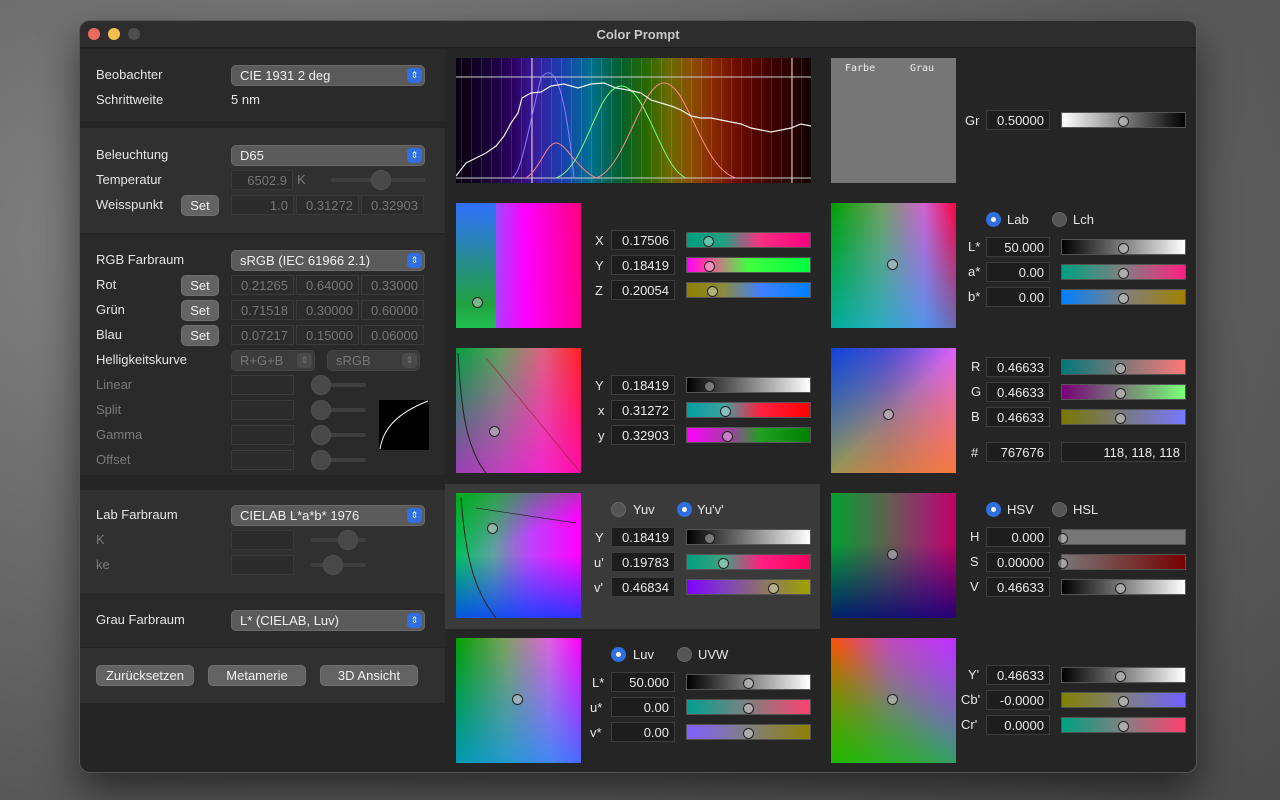 The image size is (1280, 800). Describe the element at coordinates (1018, 700) in the screenshot. I see `ycbcr-cb-field: -0.0000` at that location.